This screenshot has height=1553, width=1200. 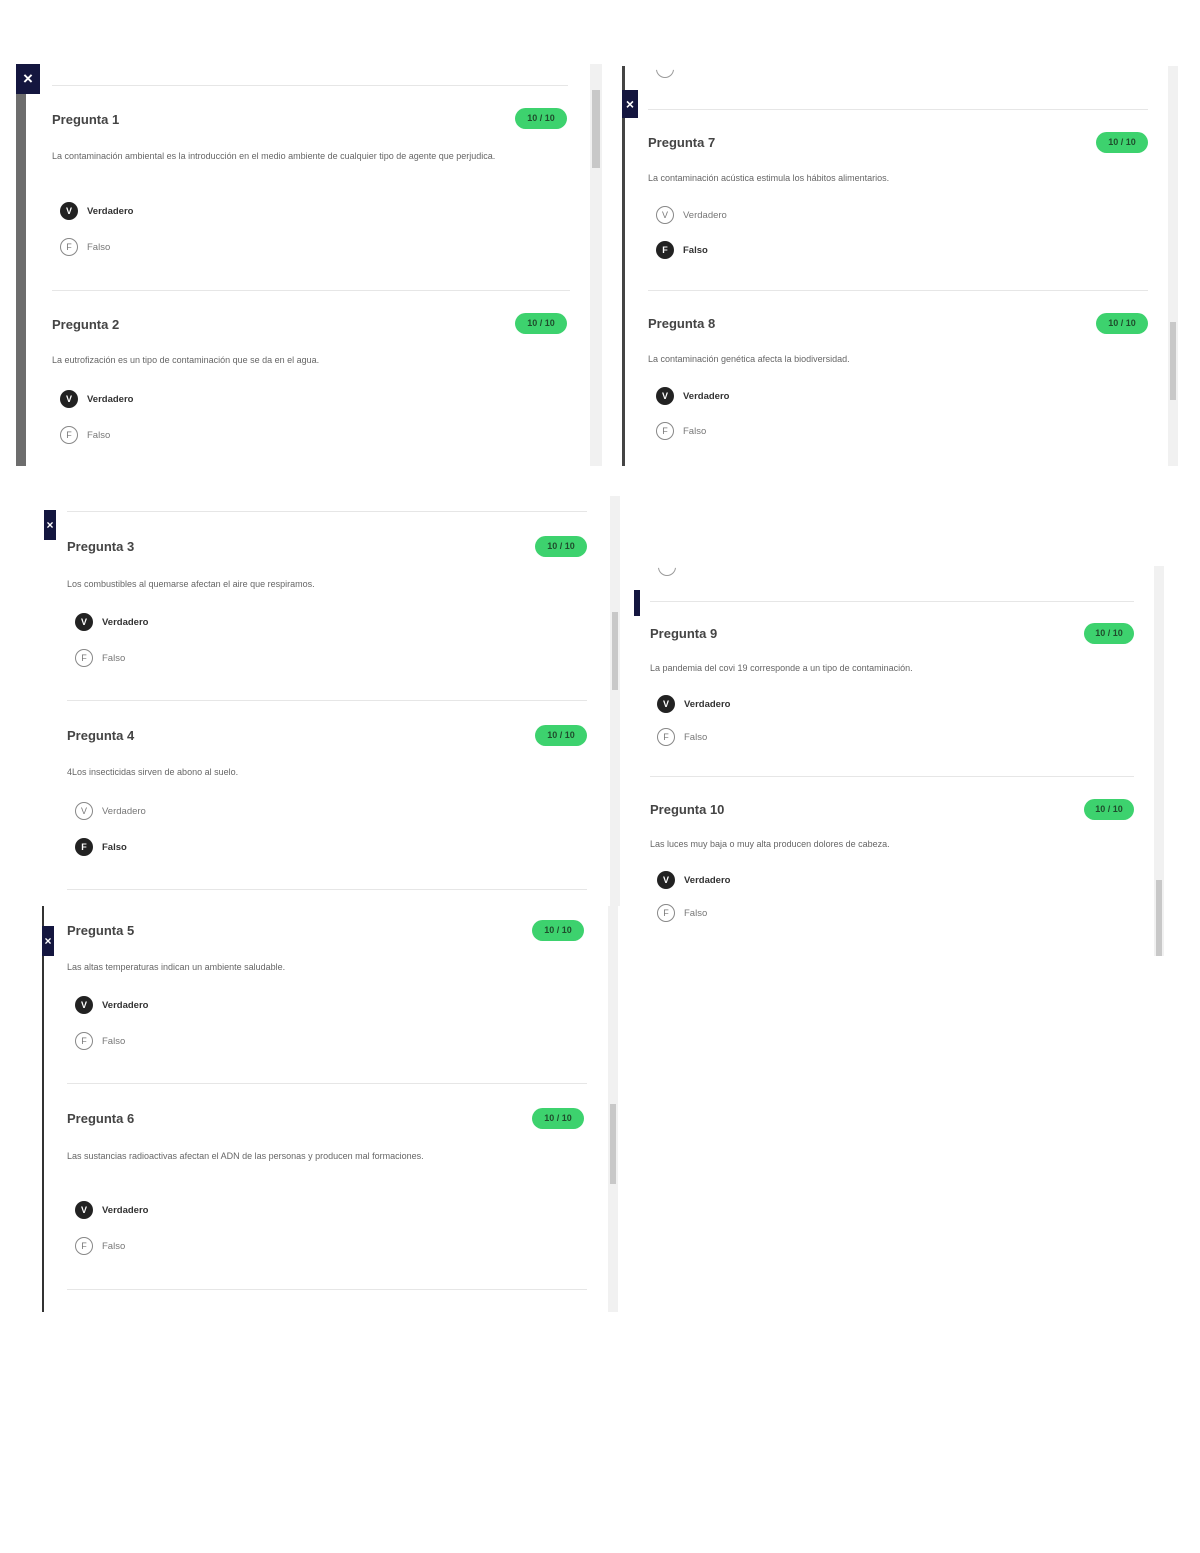 I want to click on question-title: Pregunta 4, so click(x=101, y=735).